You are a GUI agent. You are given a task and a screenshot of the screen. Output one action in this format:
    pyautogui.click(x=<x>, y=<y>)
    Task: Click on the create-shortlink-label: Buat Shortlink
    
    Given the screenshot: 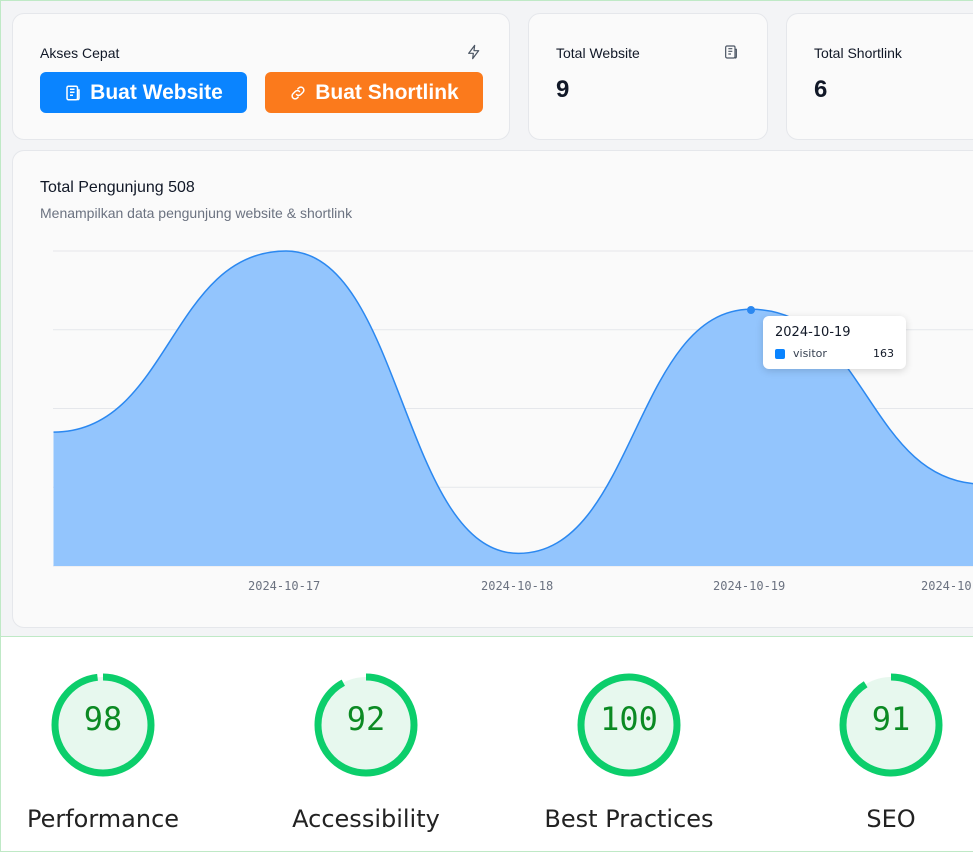 What is the action you would take?
    pyautogui.click(x=387, y=92)
    